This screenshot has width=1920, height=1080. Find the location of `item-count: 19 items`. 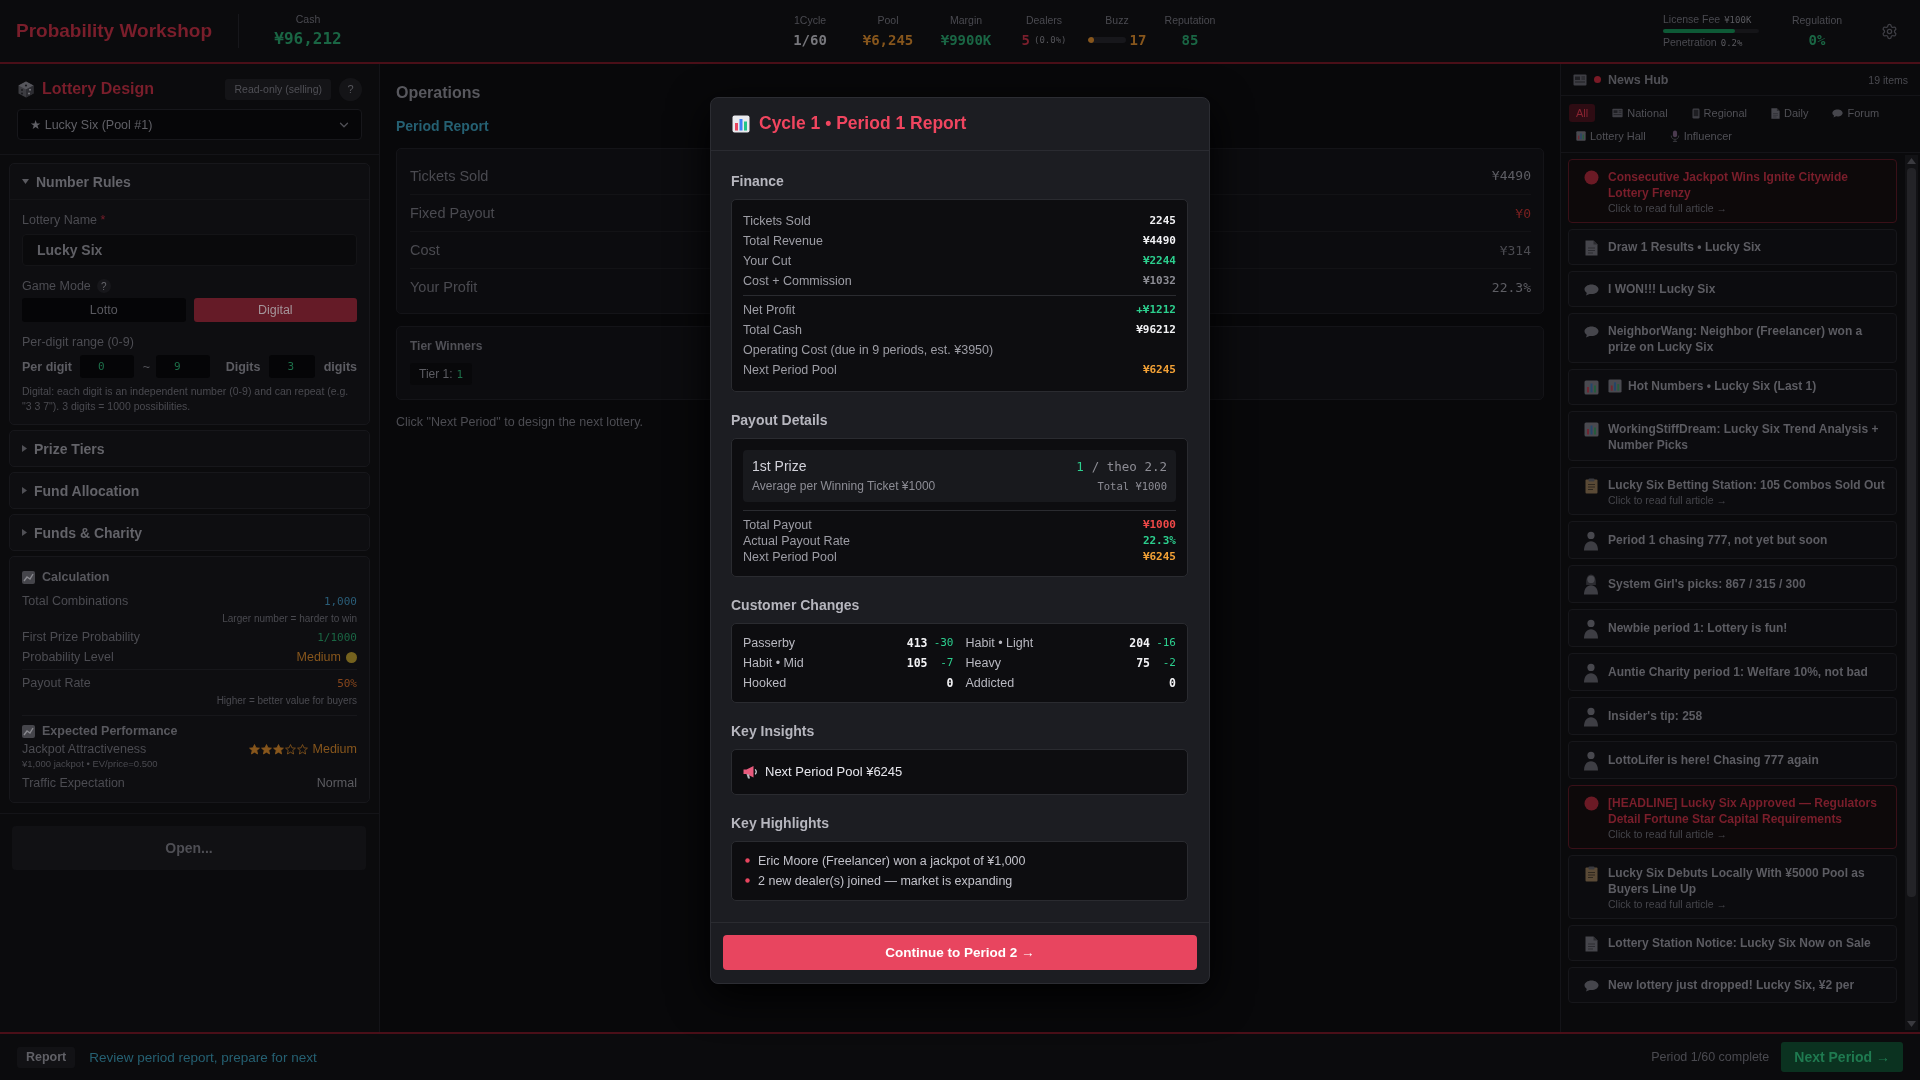

item-count: 19 items is located at coordinates (1888, 79).